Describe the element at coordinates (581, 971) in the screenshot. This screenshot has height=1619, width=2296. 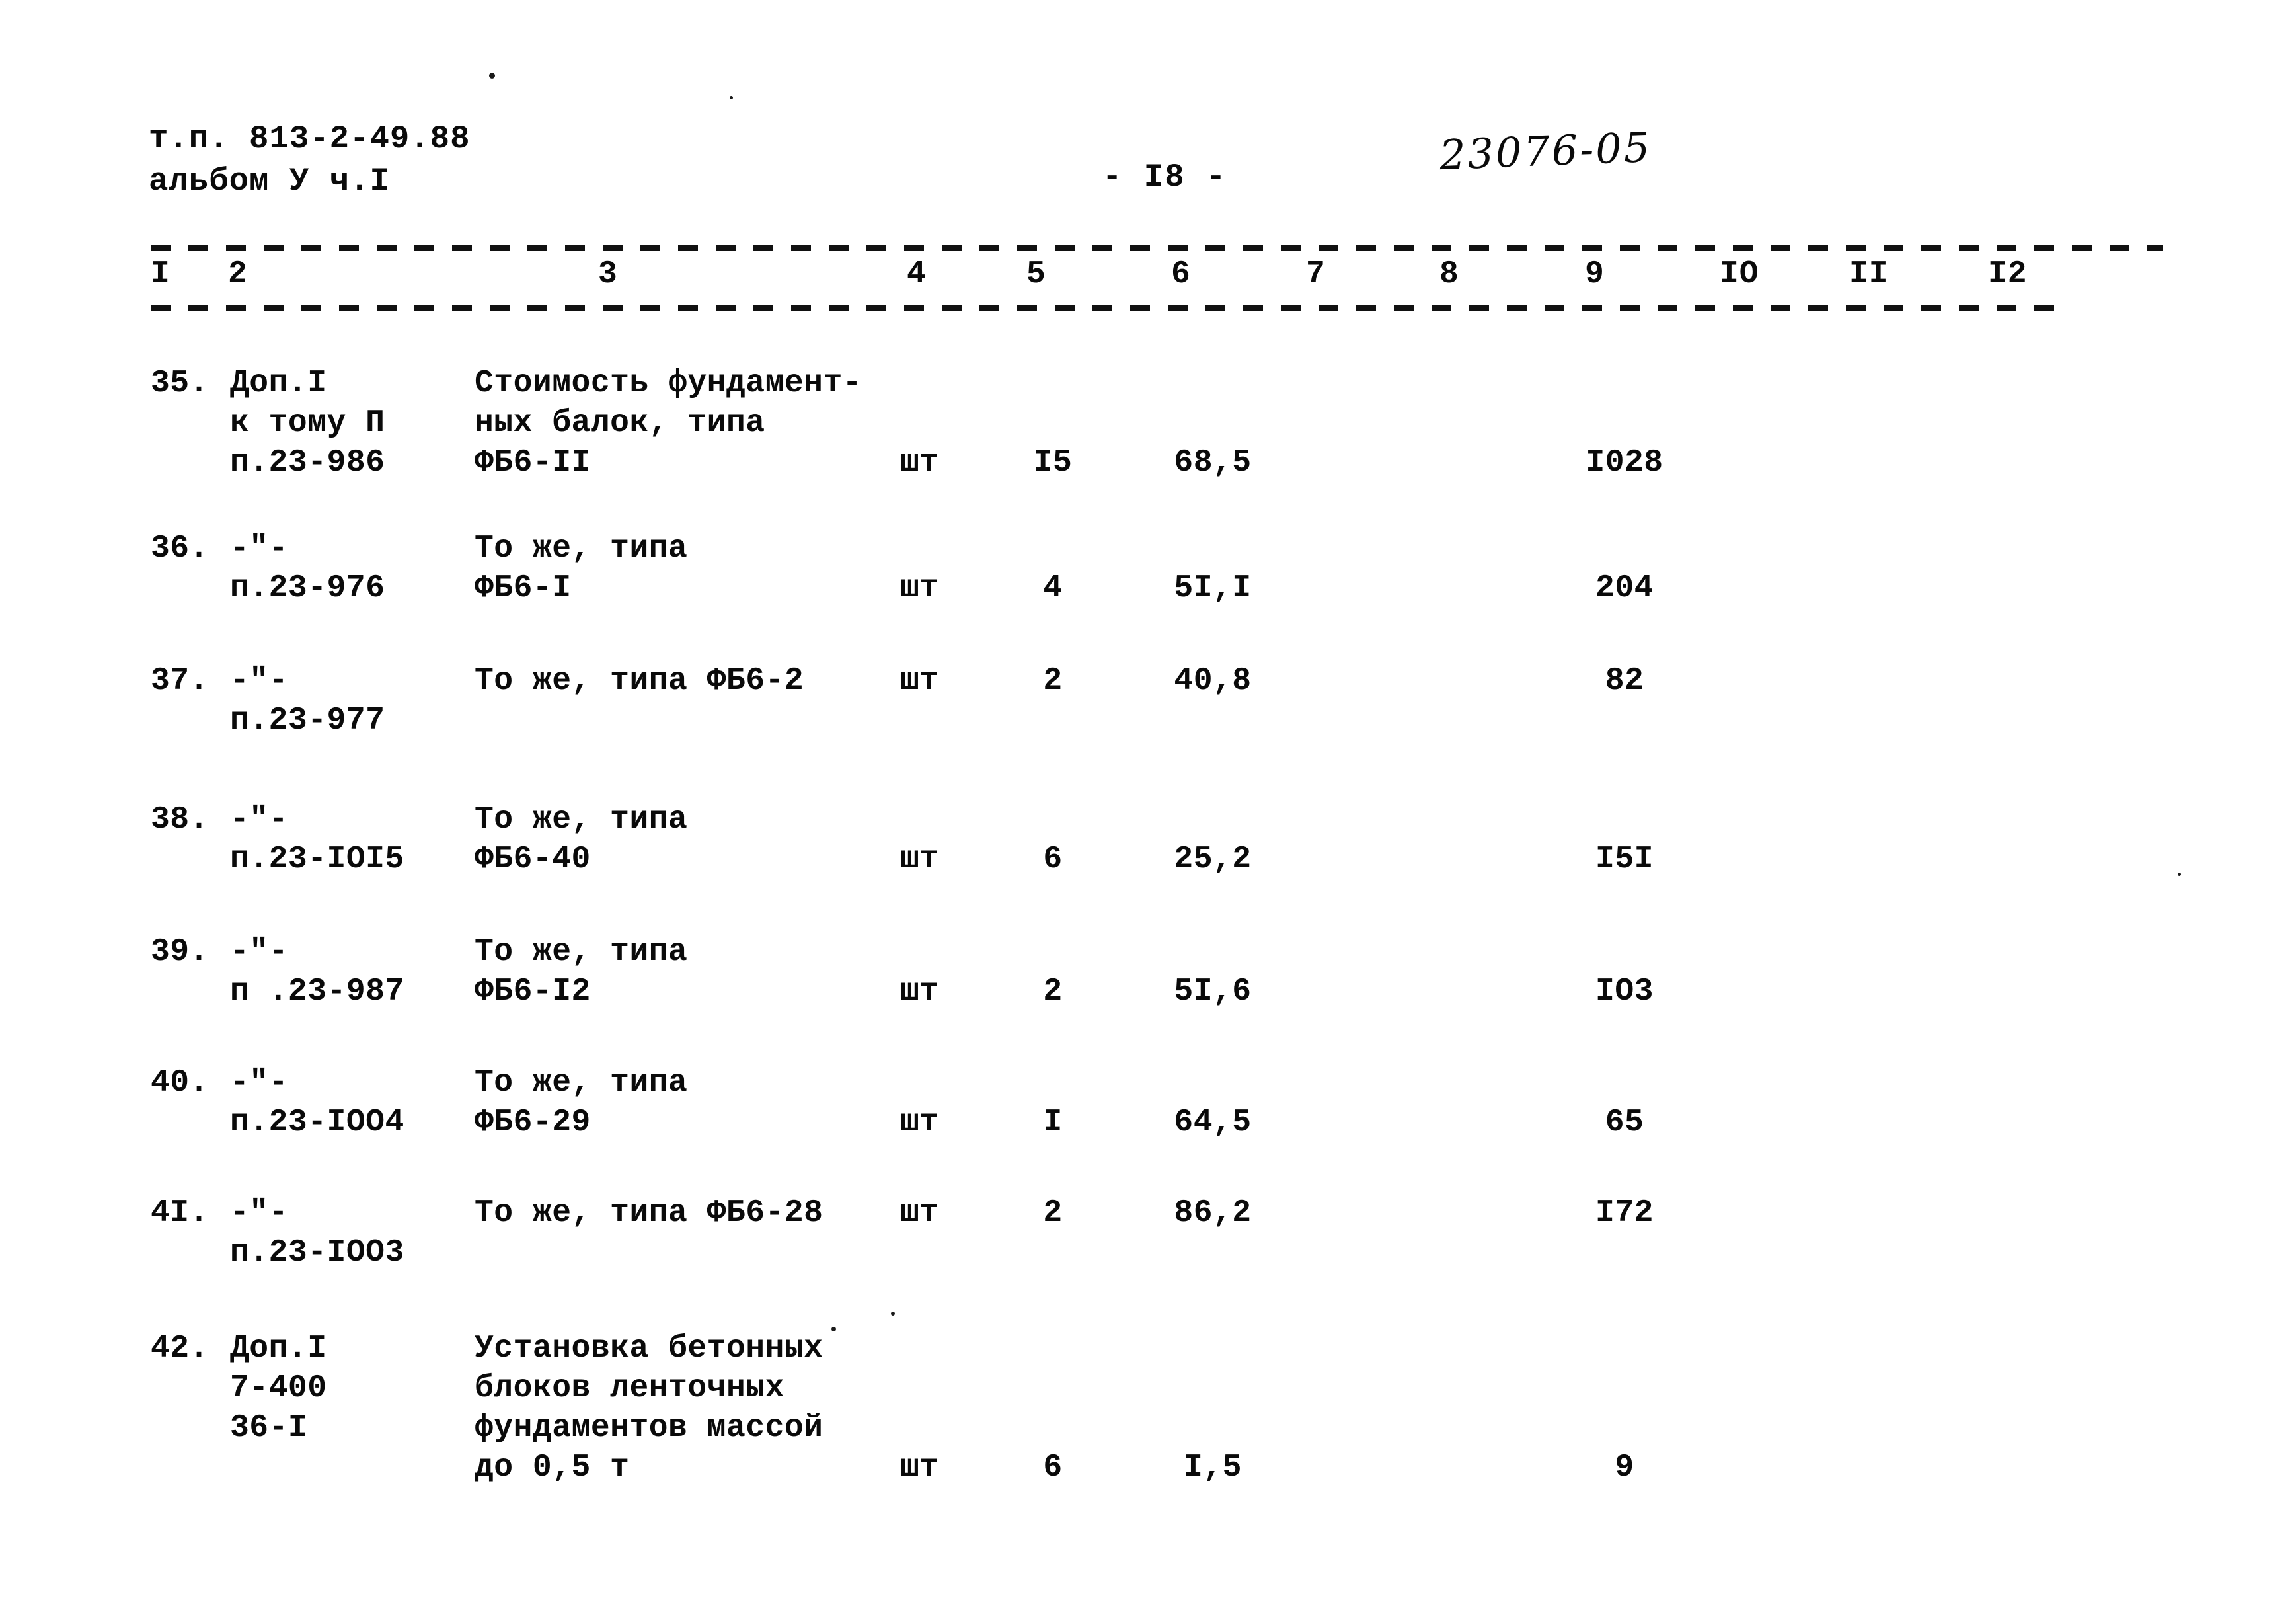
I see `row-description: То же, типа ФБ6-I2` at that location.